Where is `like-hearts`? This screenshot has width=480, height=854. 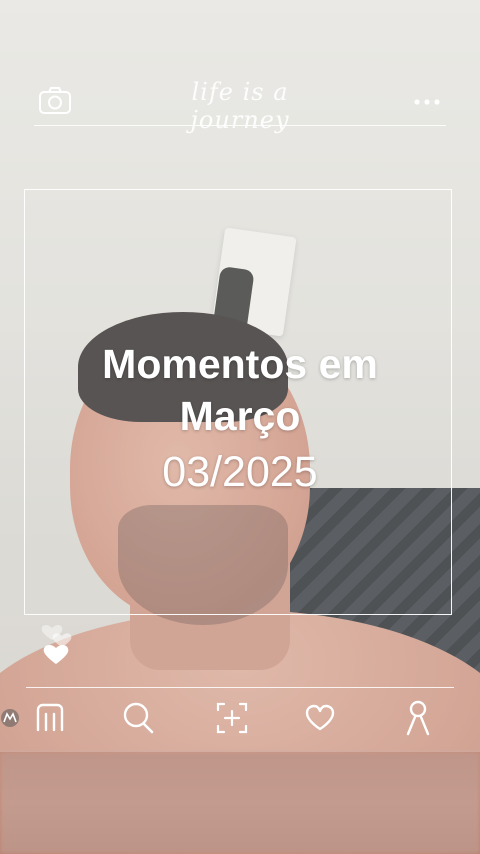 like-hearts is located at coordinates (61, 638).